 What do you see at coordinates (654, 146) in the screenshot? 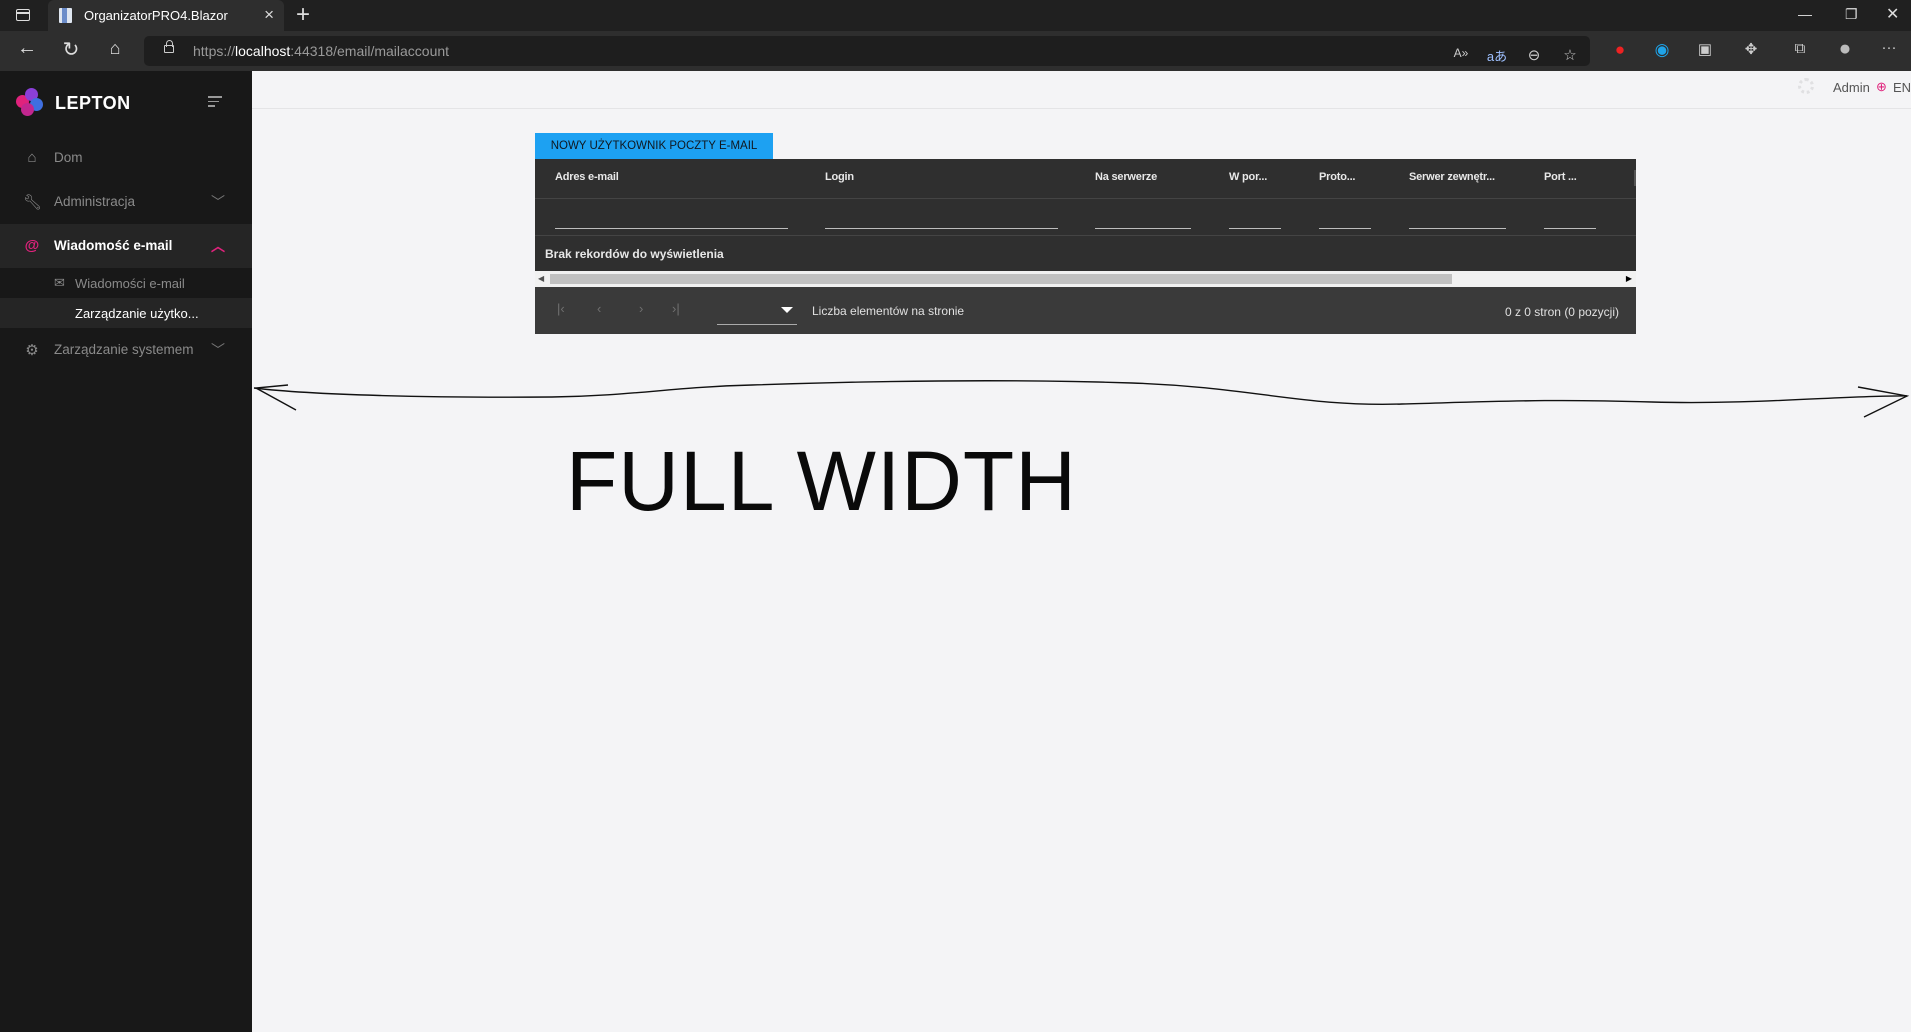
I see `new-mail-user-button: NOWY UŻYTKOWNIK POCZTY E-MAIL` at bounding box center [654, 146].